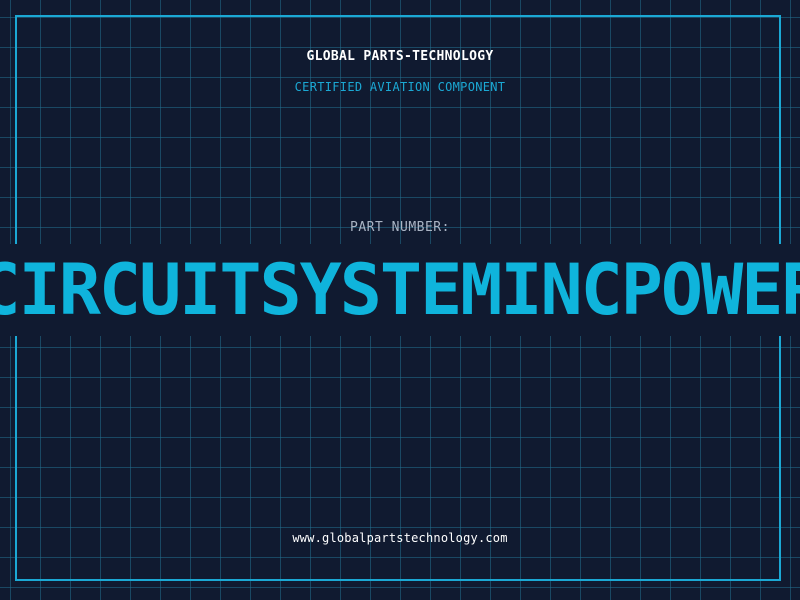  Describe the element at coordinates (400, 290) in the screenshot. I see `part-number-value: CIRCUITSYSTEMINCPOWER` at that location.